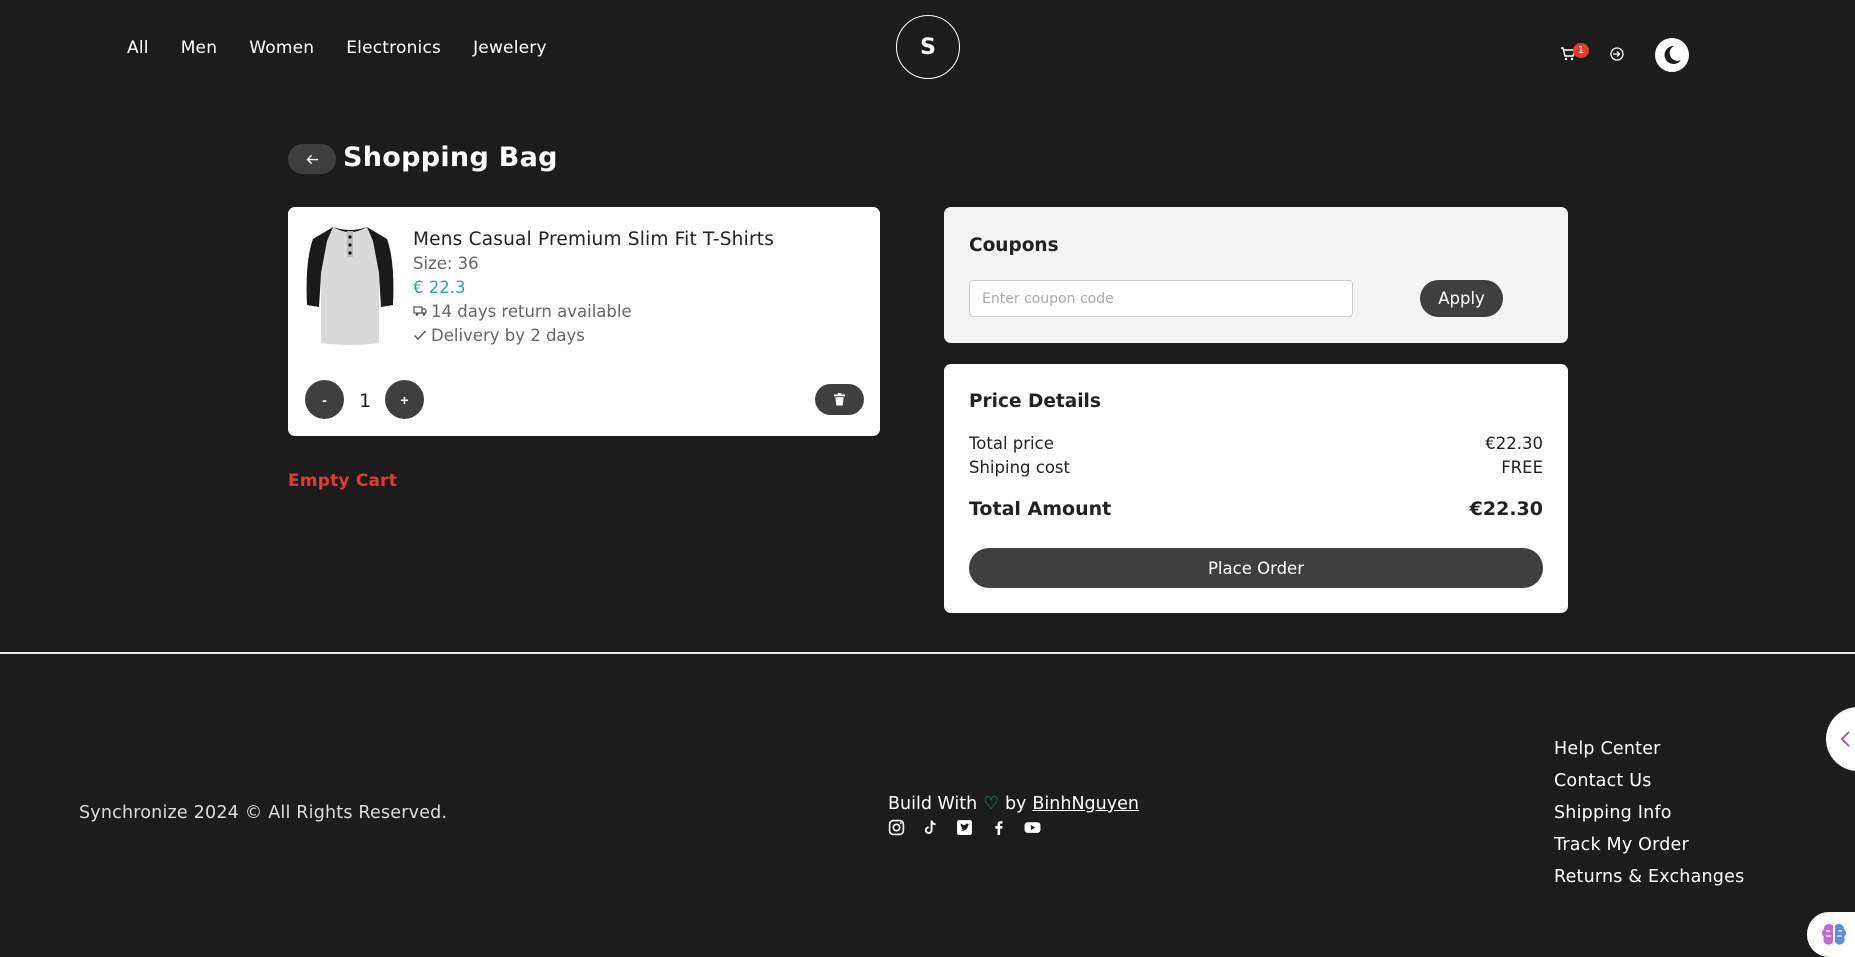 This screenshot has width=1855, height=957. I want to click on total-price-label: Total price, so click(1011, 443).